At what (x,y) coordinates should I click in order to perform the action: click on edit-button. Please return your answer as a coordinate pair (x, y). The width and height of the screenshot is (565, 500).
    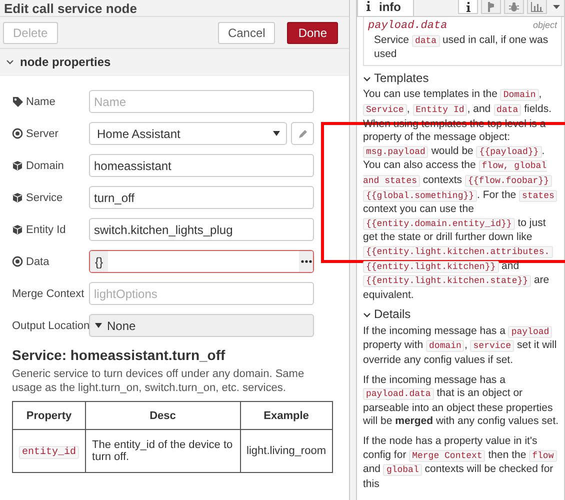
    Looking at the image, I should click on (302, 133).